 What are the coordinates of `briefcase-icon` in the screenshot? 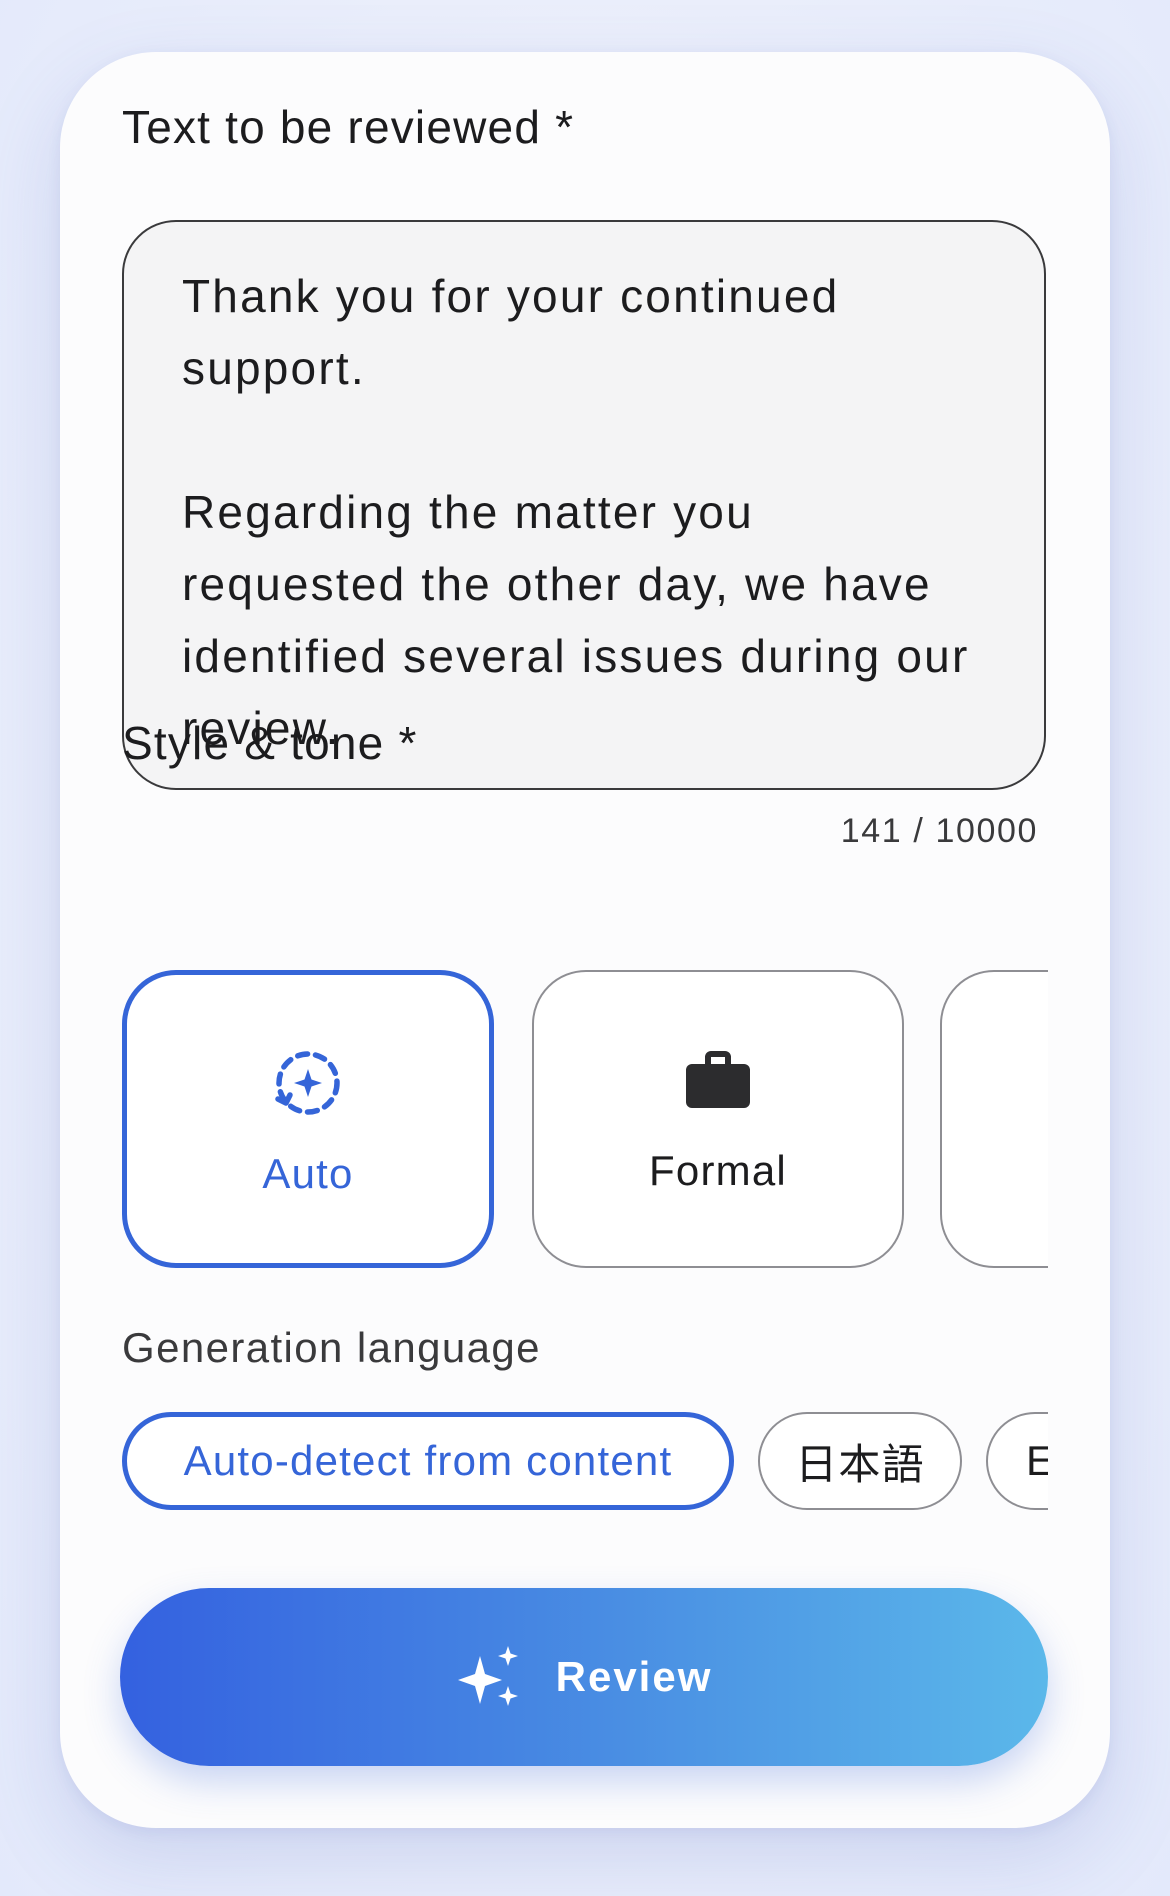 It's located at (718, 1079).